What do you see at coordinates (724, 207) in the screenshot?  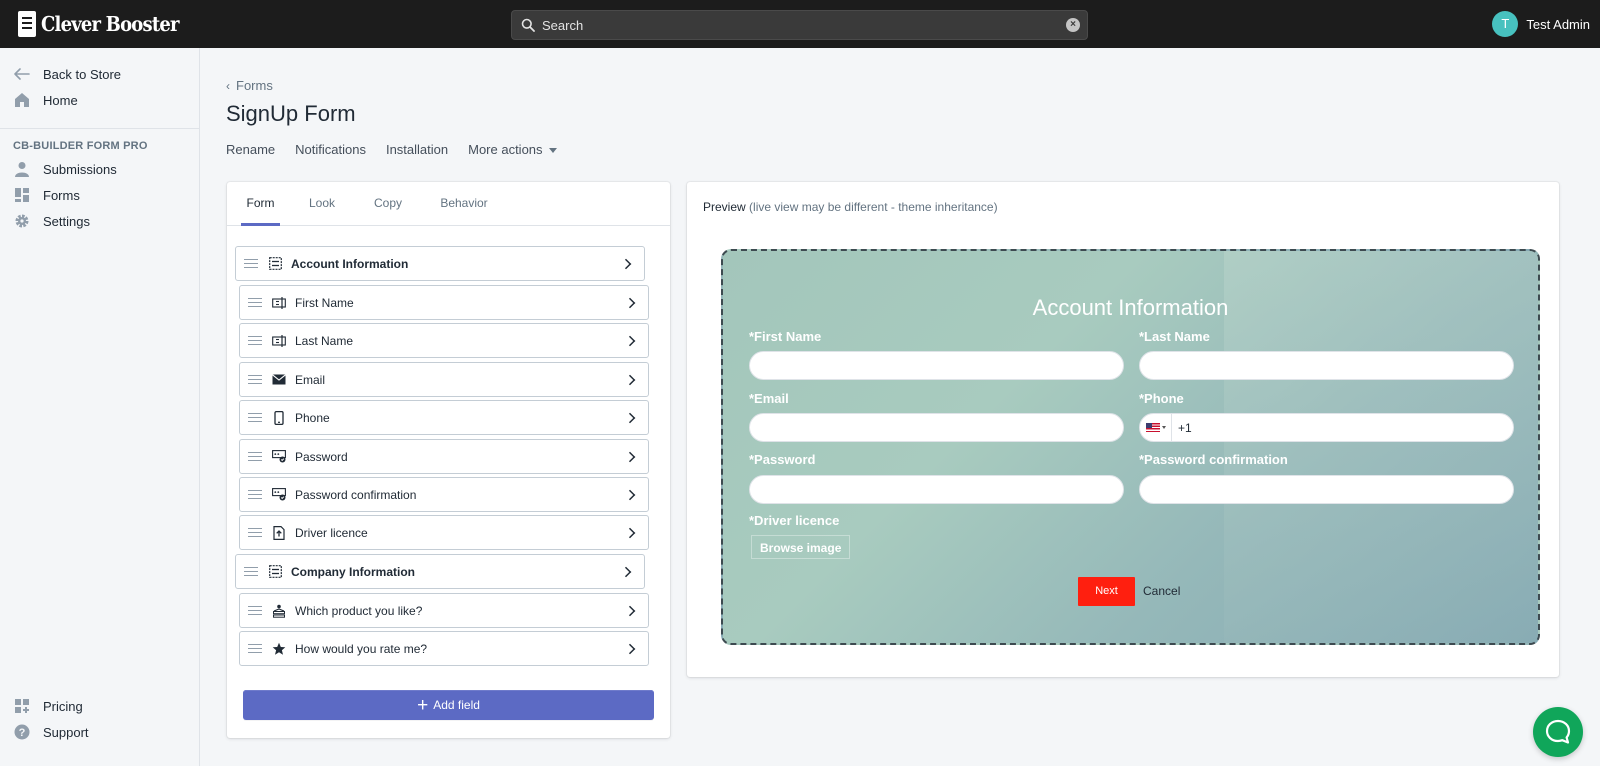 I see `preview-label: Preview` at bounding box center [724, 207].